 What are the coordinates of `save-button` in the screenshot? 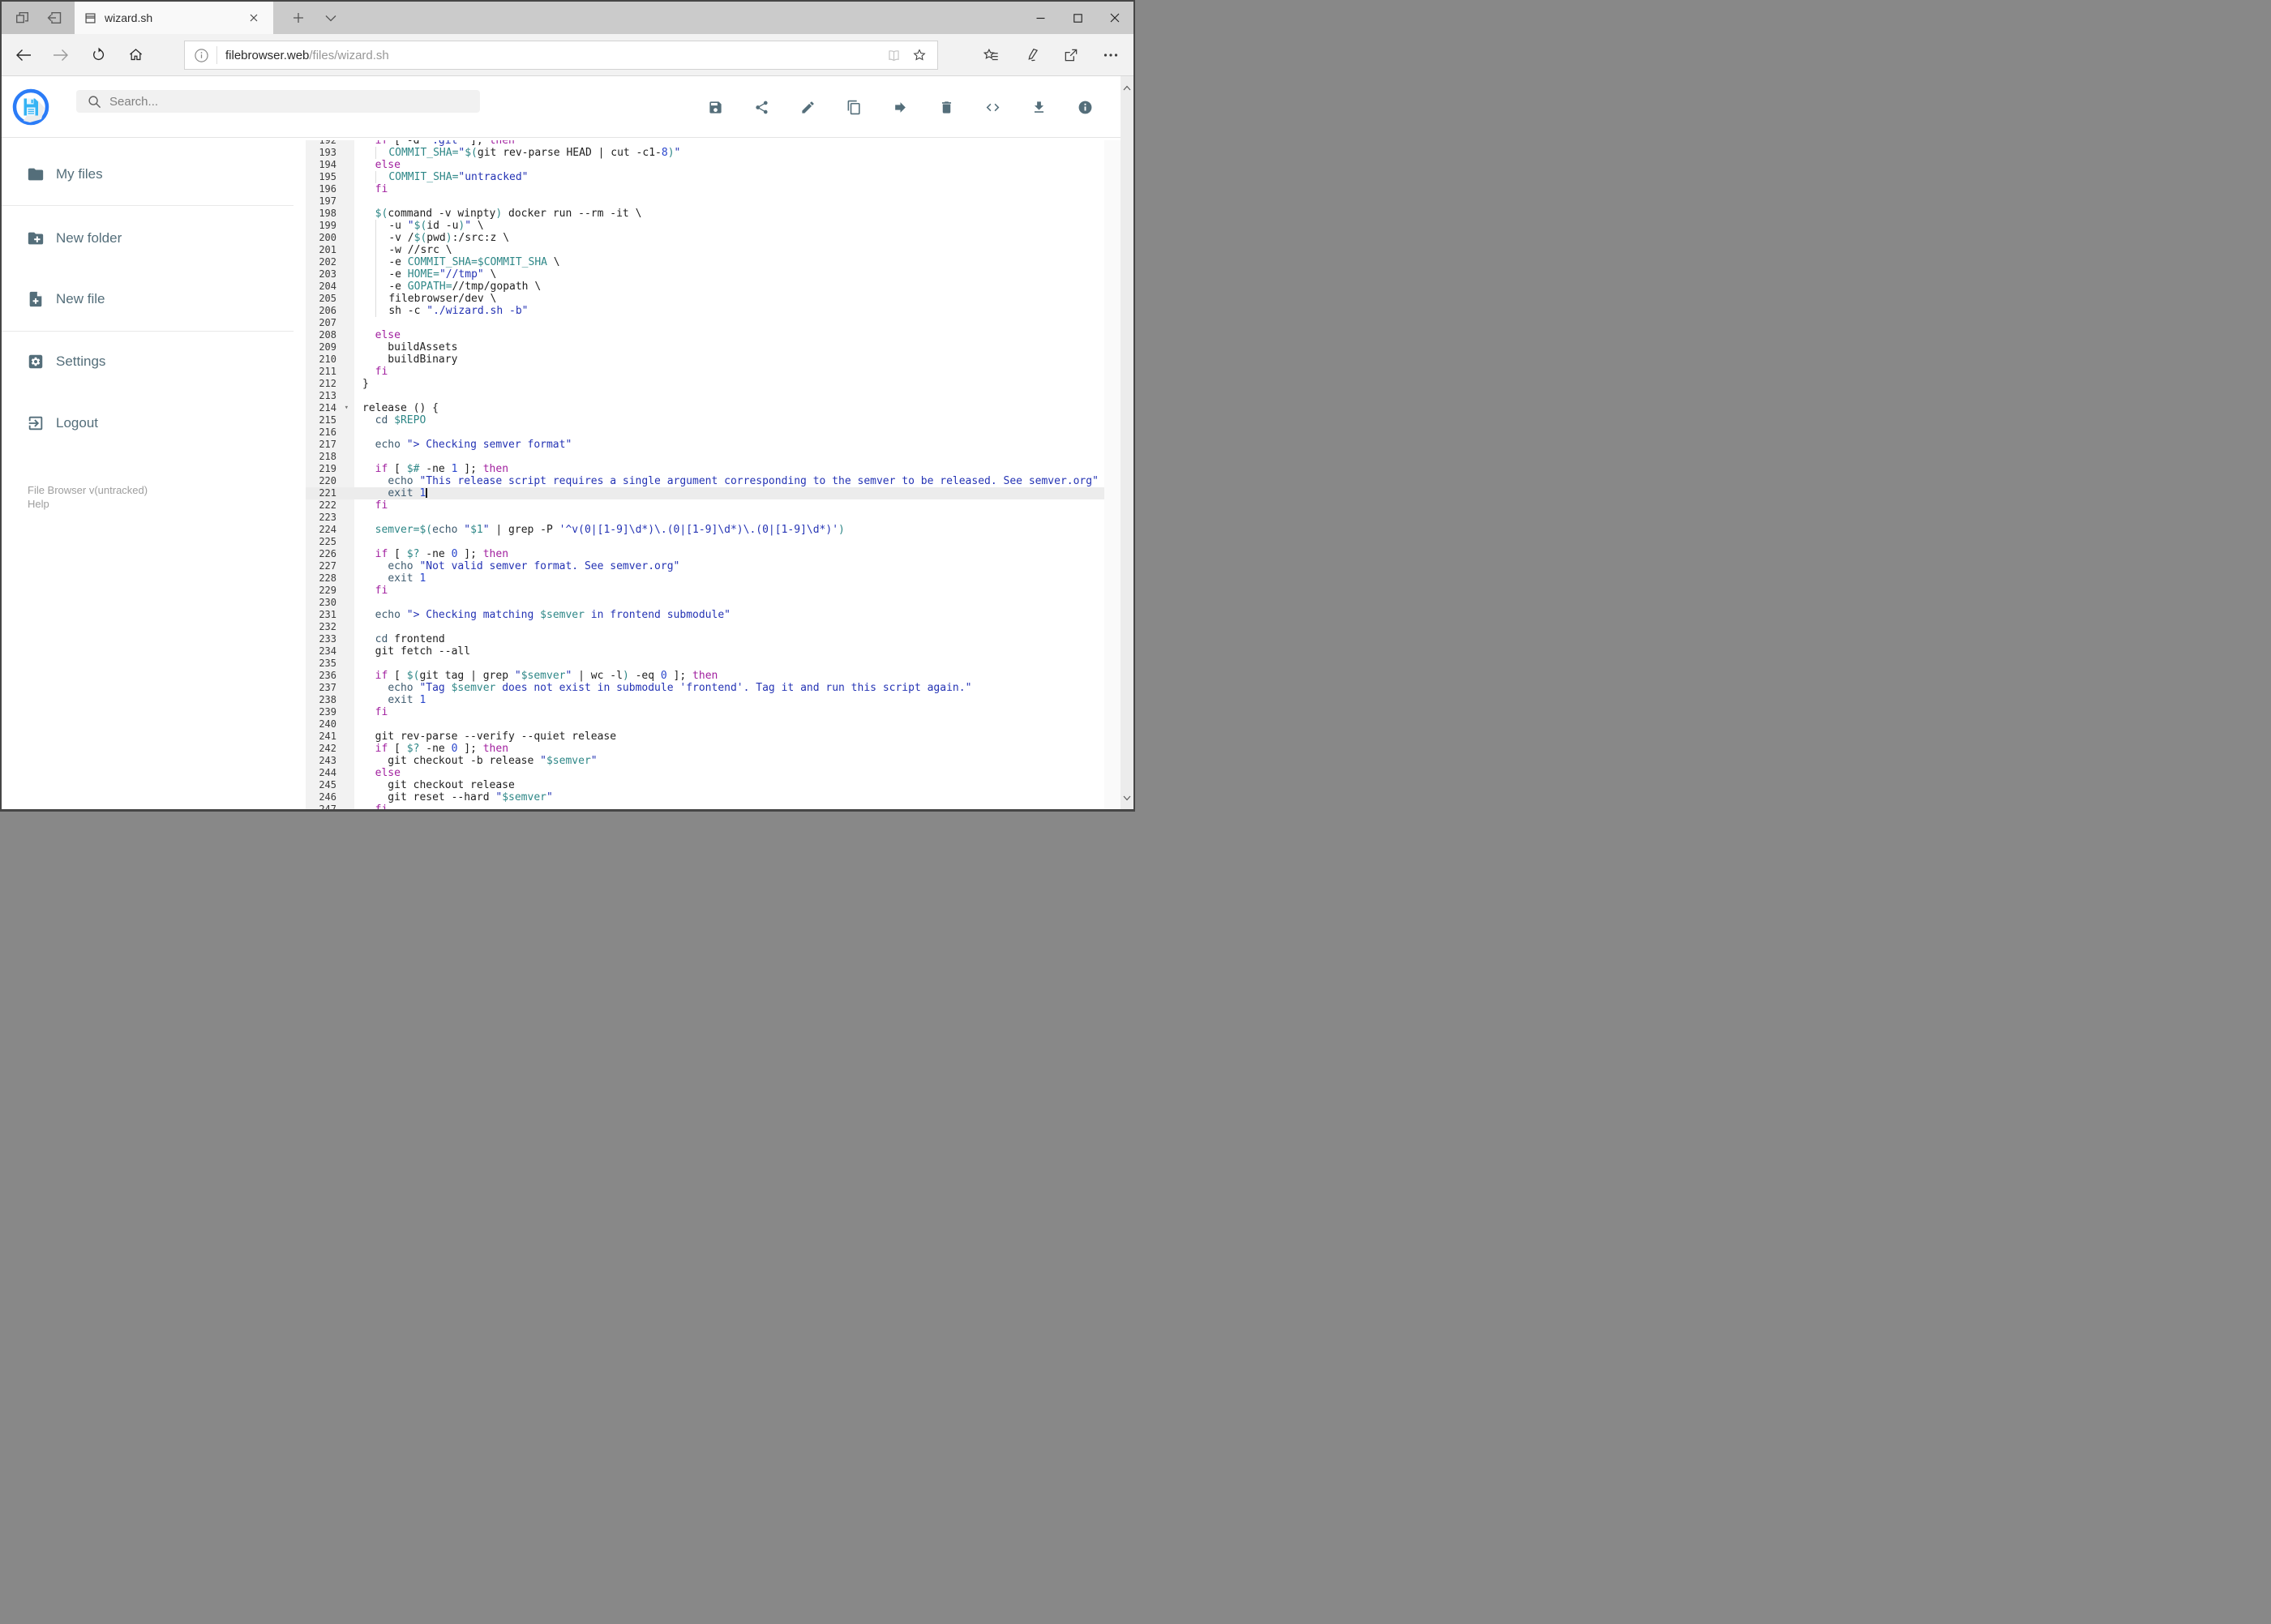 It's located at (715, 107).